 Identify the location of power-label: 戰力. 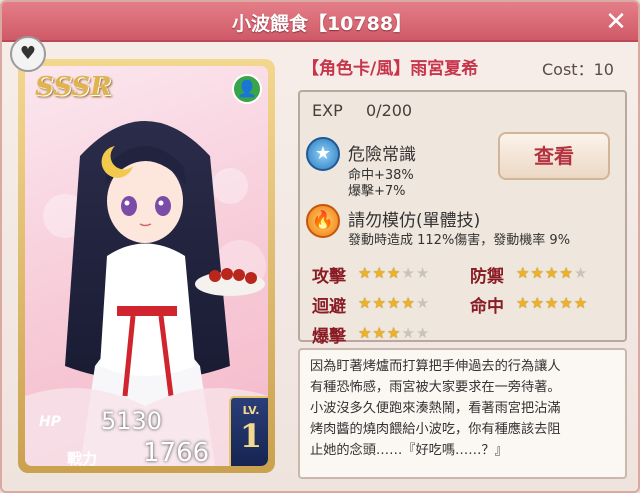
(82, 458).